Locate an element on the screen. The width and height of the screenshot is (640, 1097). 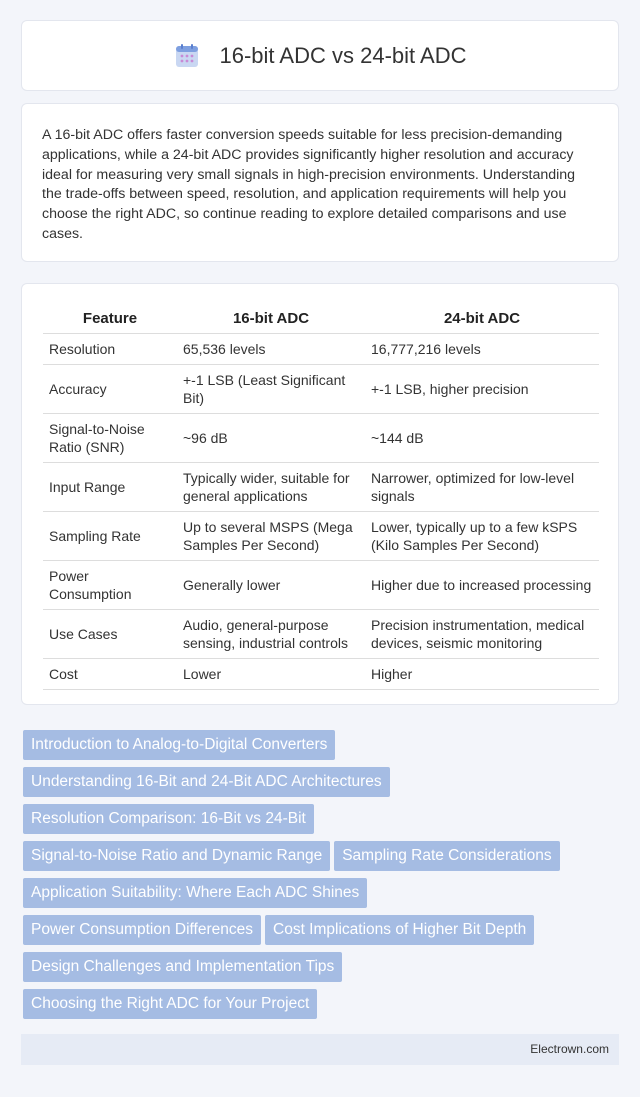
table-cell: +-1 LSB, higher precision is located at coordinates (482, 389).